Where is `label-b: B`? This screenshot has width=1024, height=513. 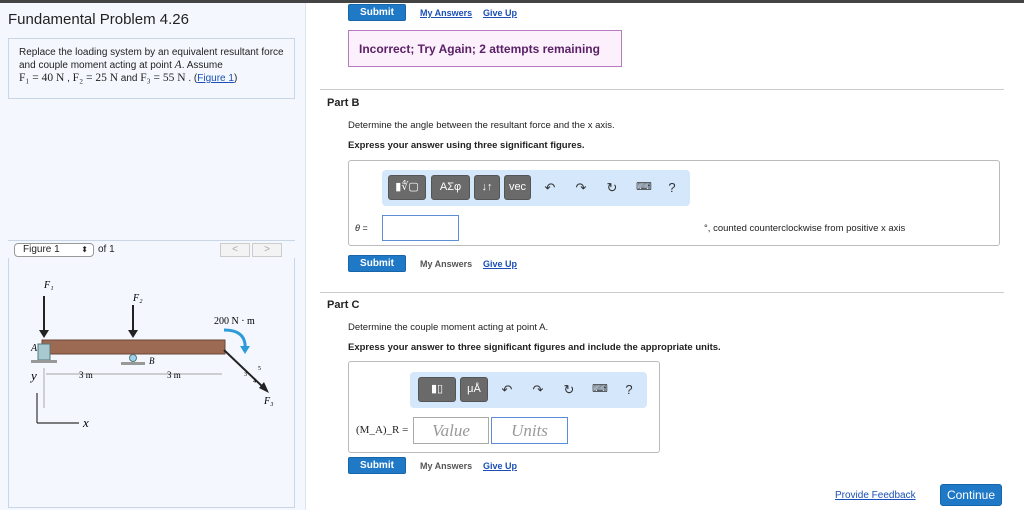
label-b: B is located at coordinates (152, 361).